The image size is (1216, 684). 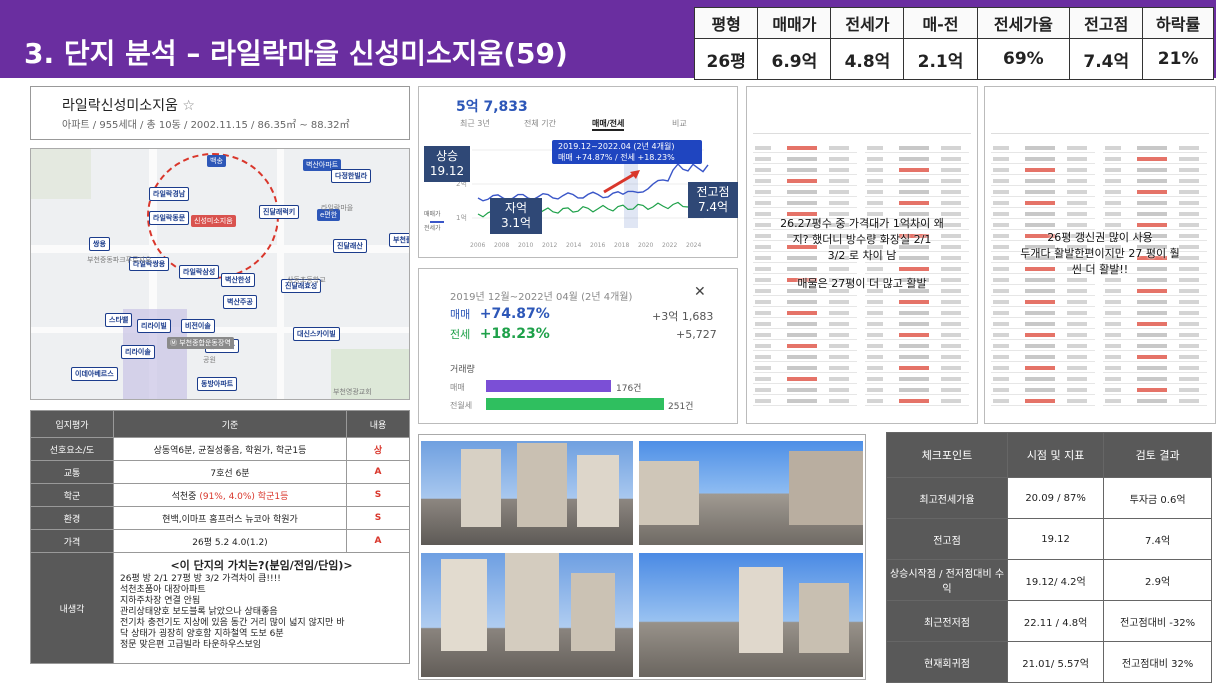 I want to click on map-pin: 동방아파트, so click(x=217, y=384).